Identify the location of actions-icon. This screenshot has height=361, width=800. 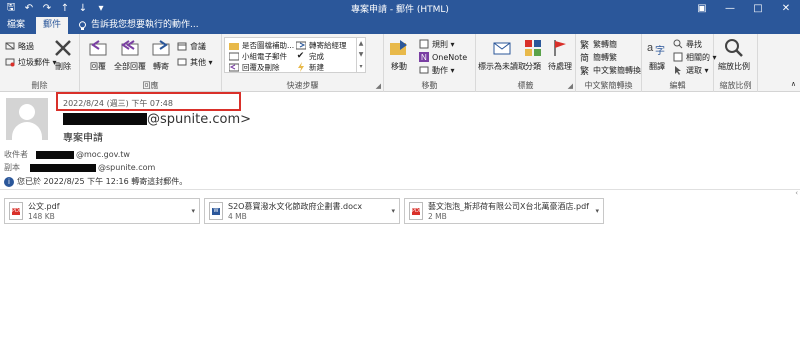
(423, 70).